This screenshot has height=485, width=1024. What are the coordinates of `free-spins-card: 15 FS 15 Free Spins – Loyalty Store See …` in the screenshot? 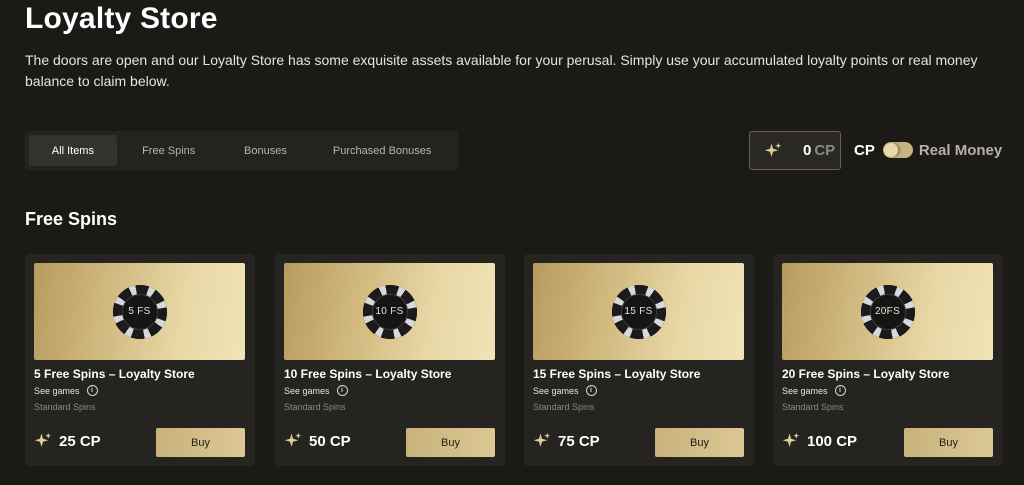 It's located at (639, 360).